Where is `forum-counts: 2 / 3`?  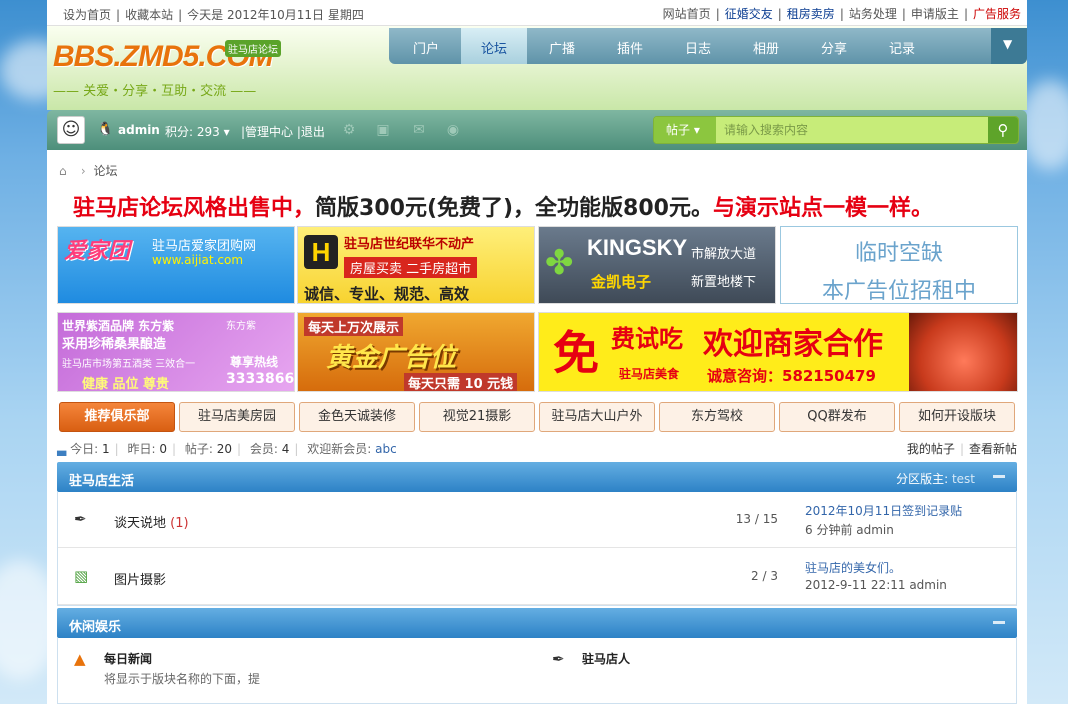
forum-counts: 2 / 3 is located at coordinates (764, 576).